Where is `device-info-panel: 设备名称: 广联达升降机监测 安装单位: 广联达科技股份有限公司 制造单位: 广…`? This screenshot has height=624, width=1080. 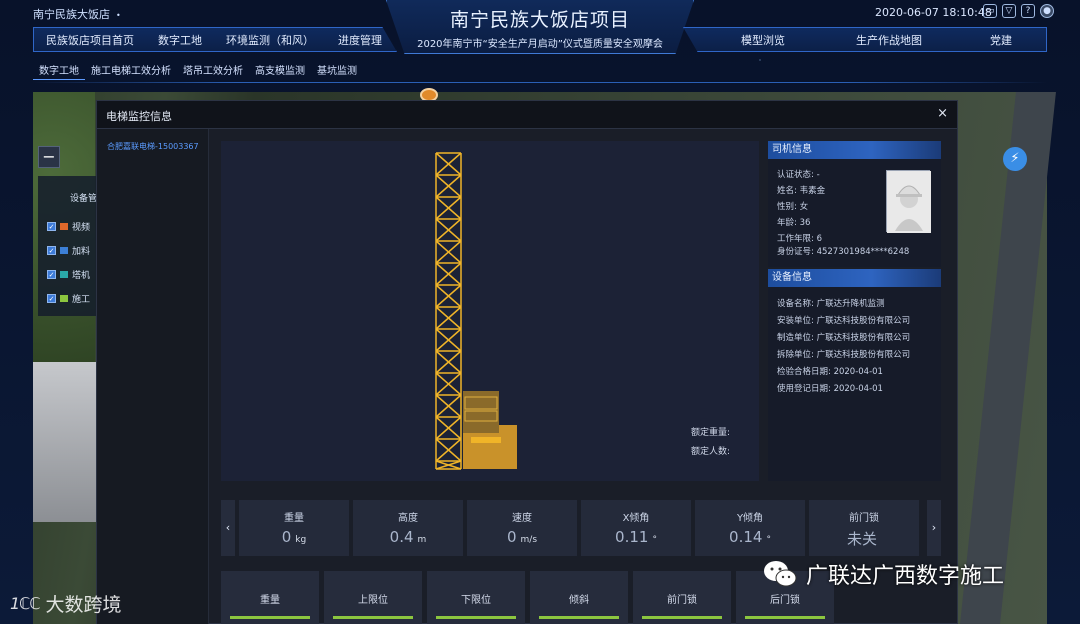
device-info-panel: 设备名称: 广联达升降机监测 安装单位: 广联达科技股份有限公司 制造单位: 广… is located at coordinates (854, 384).